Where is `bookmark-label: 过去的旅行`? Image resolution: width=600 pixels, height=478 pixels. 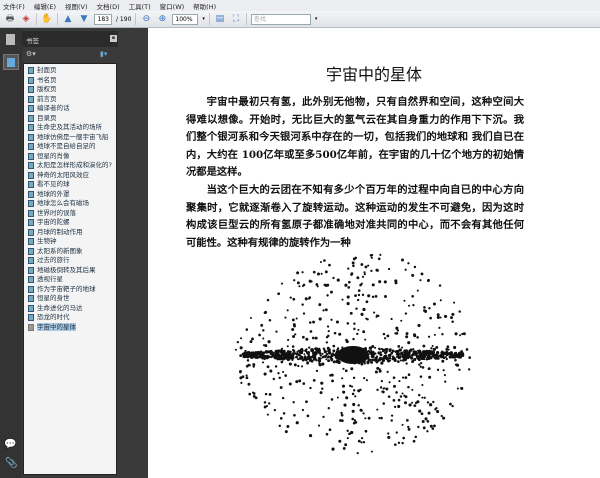
bookmark-label: 过去的旅行 is located at coordinates (53, 260).